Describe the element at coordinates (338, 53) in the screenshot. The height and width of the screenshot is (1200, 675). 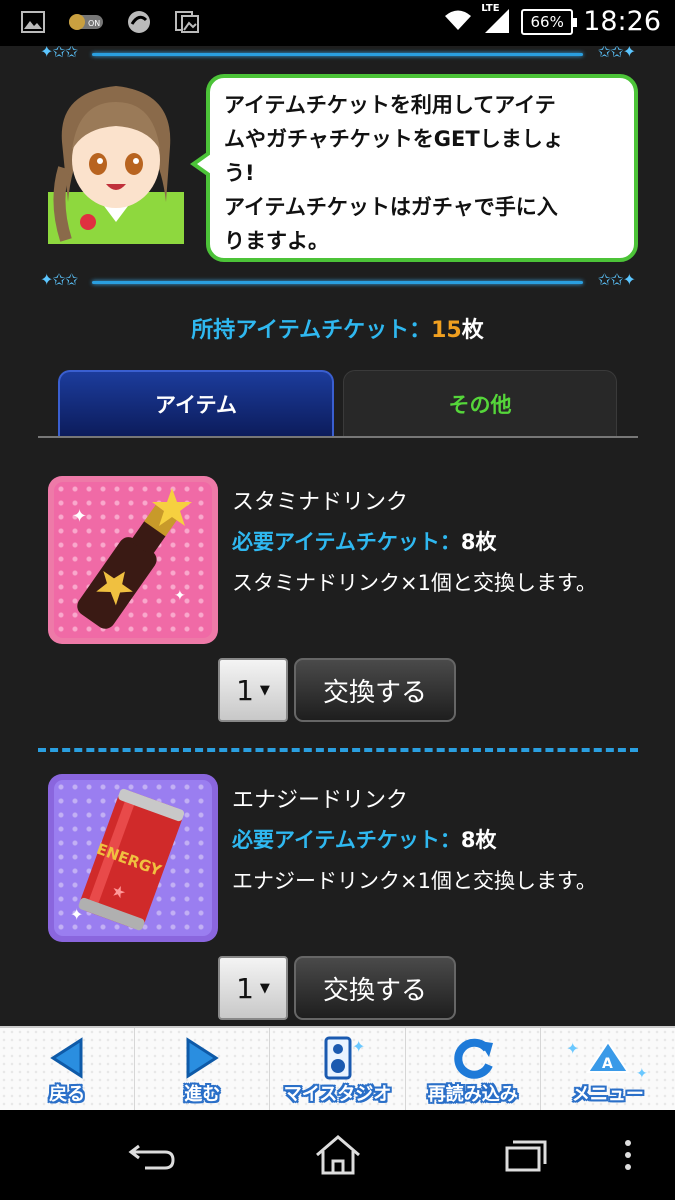
I see `top-decoration: ✦✩✩ ✩✩✦` at that location.